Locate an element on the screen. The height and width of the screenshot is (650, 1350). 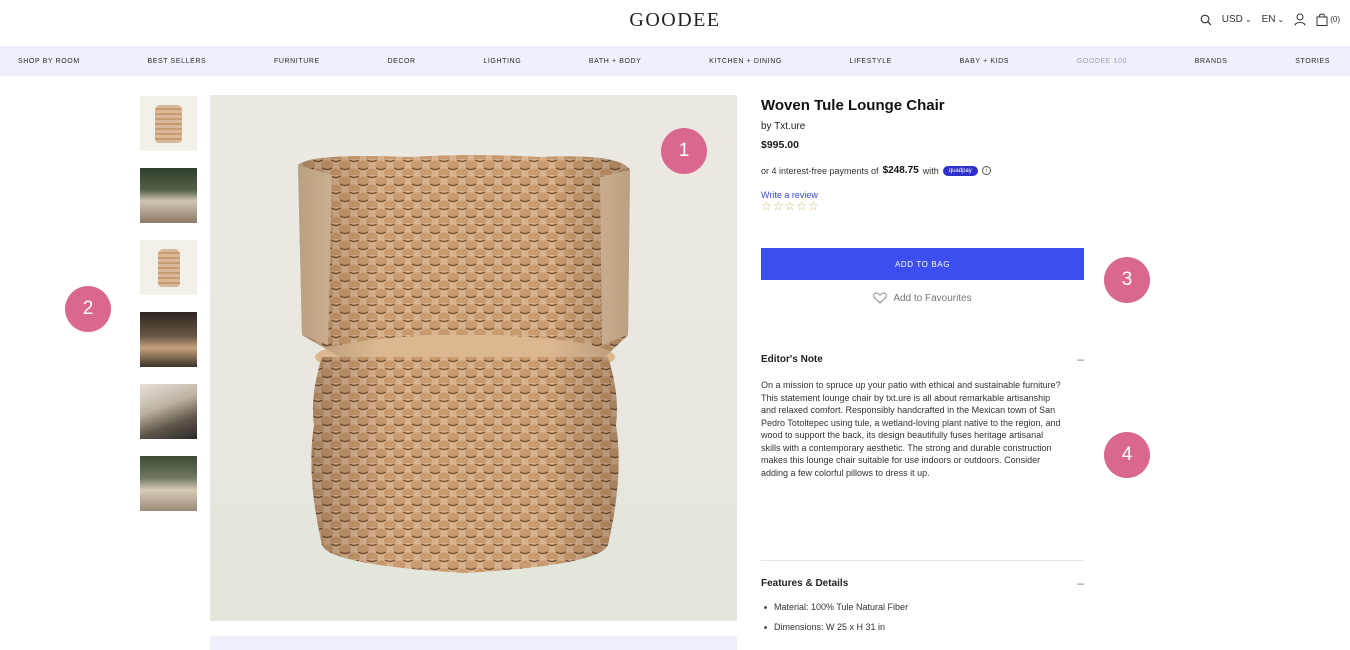
nav-item-decor: DECOR is located at coordinates (401, 61).